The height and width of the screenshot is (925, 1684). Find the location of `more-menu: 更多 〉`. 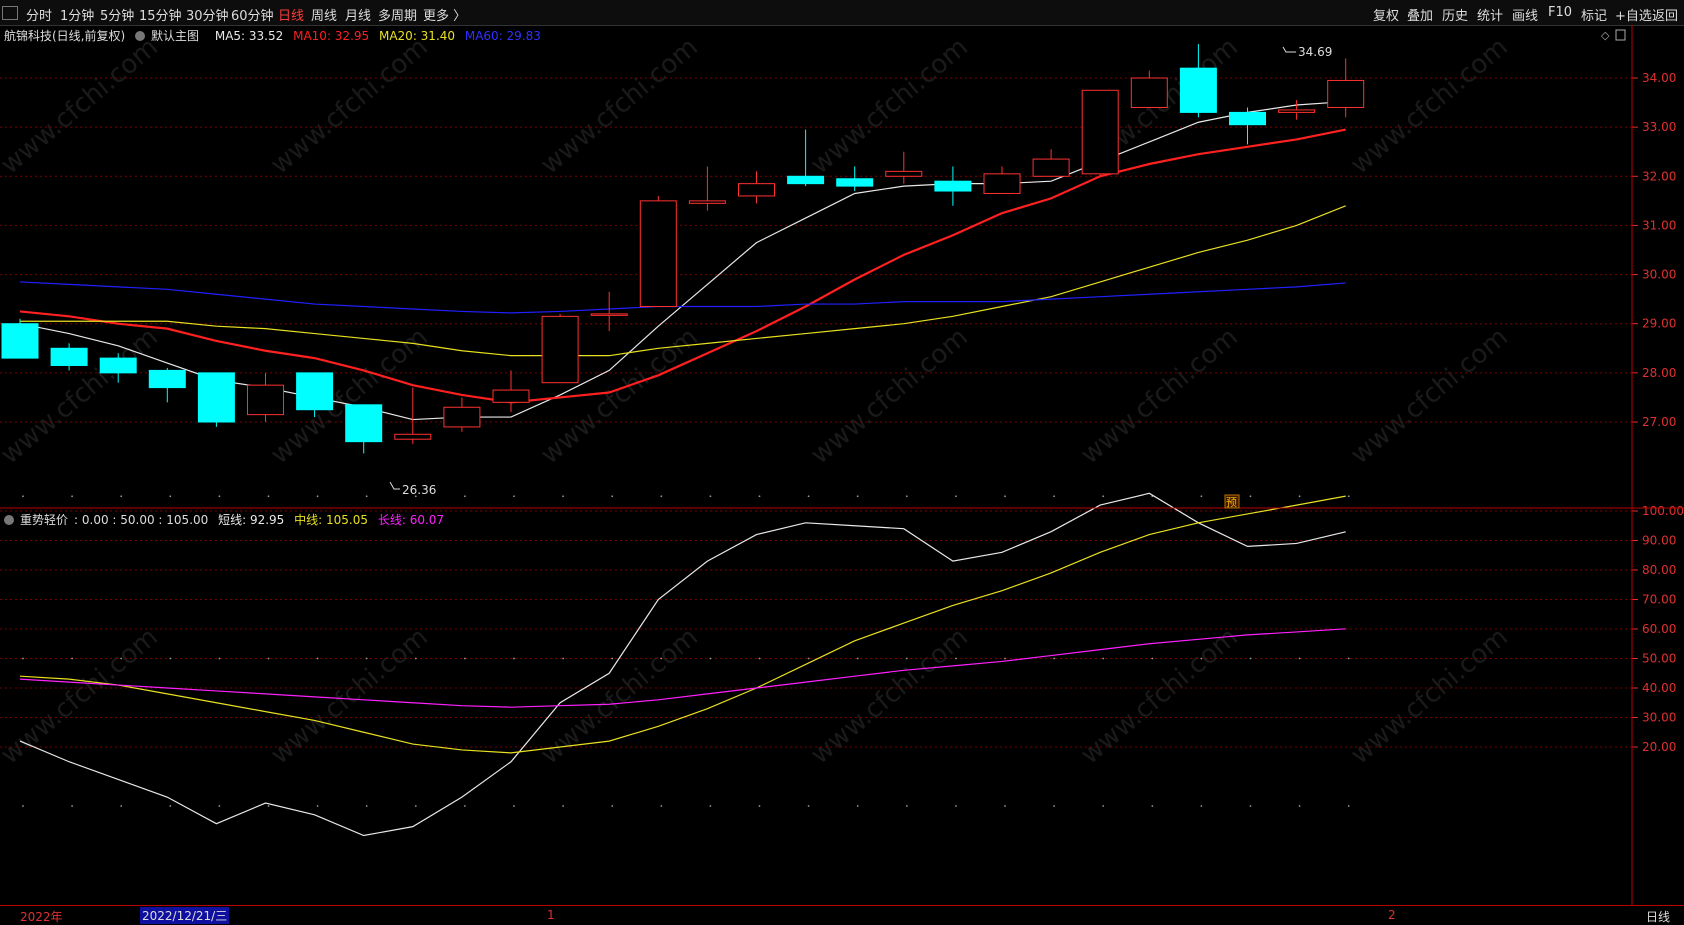

more-menu: 更多 〉 is located at coordinates (444, 14).